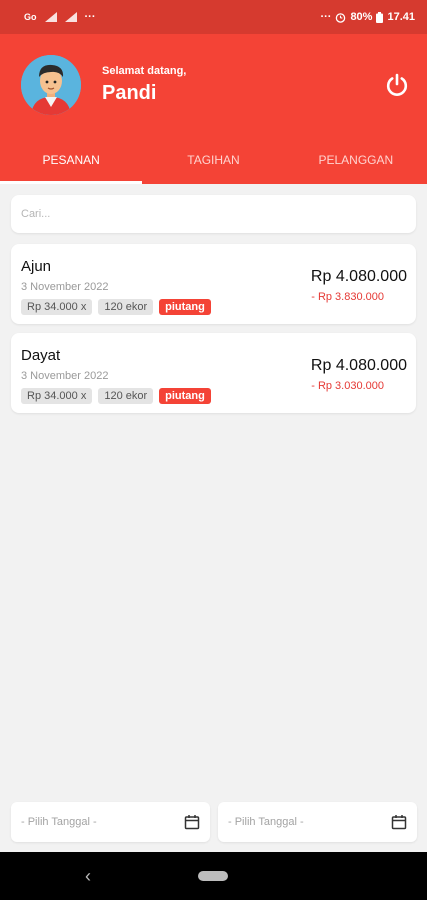  I want to click on status-bar-right: ··· 80% 17.41, so click(367, 17).